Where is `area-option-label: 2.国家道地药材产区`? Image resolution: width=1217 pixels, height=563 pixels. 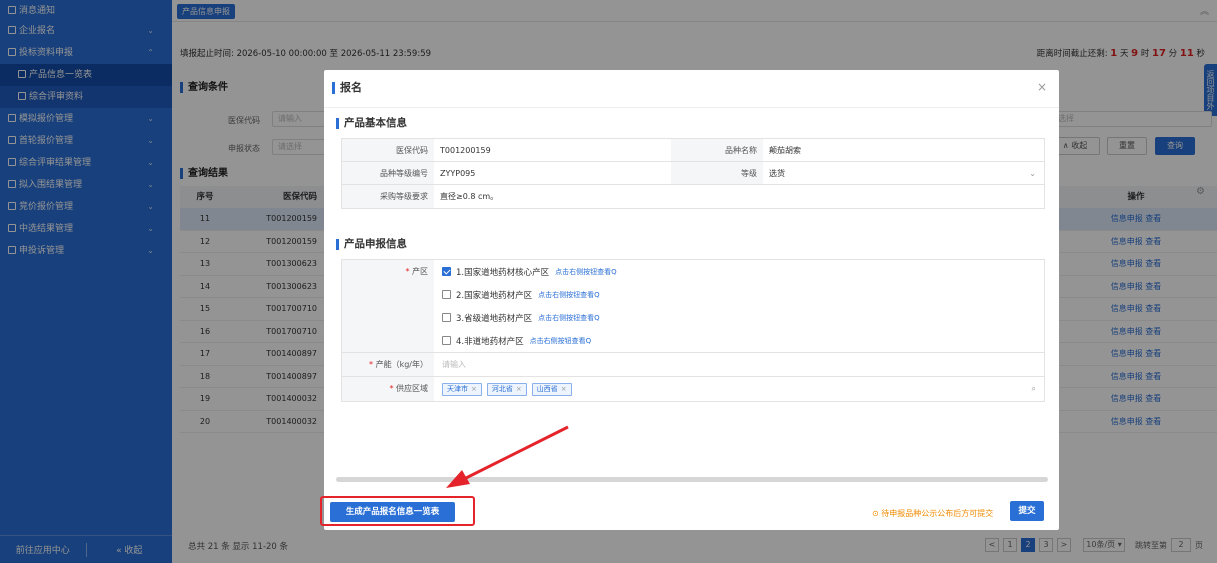
area-option-label: 2.国家道地药材产区 is located at coordinates (494, 295).